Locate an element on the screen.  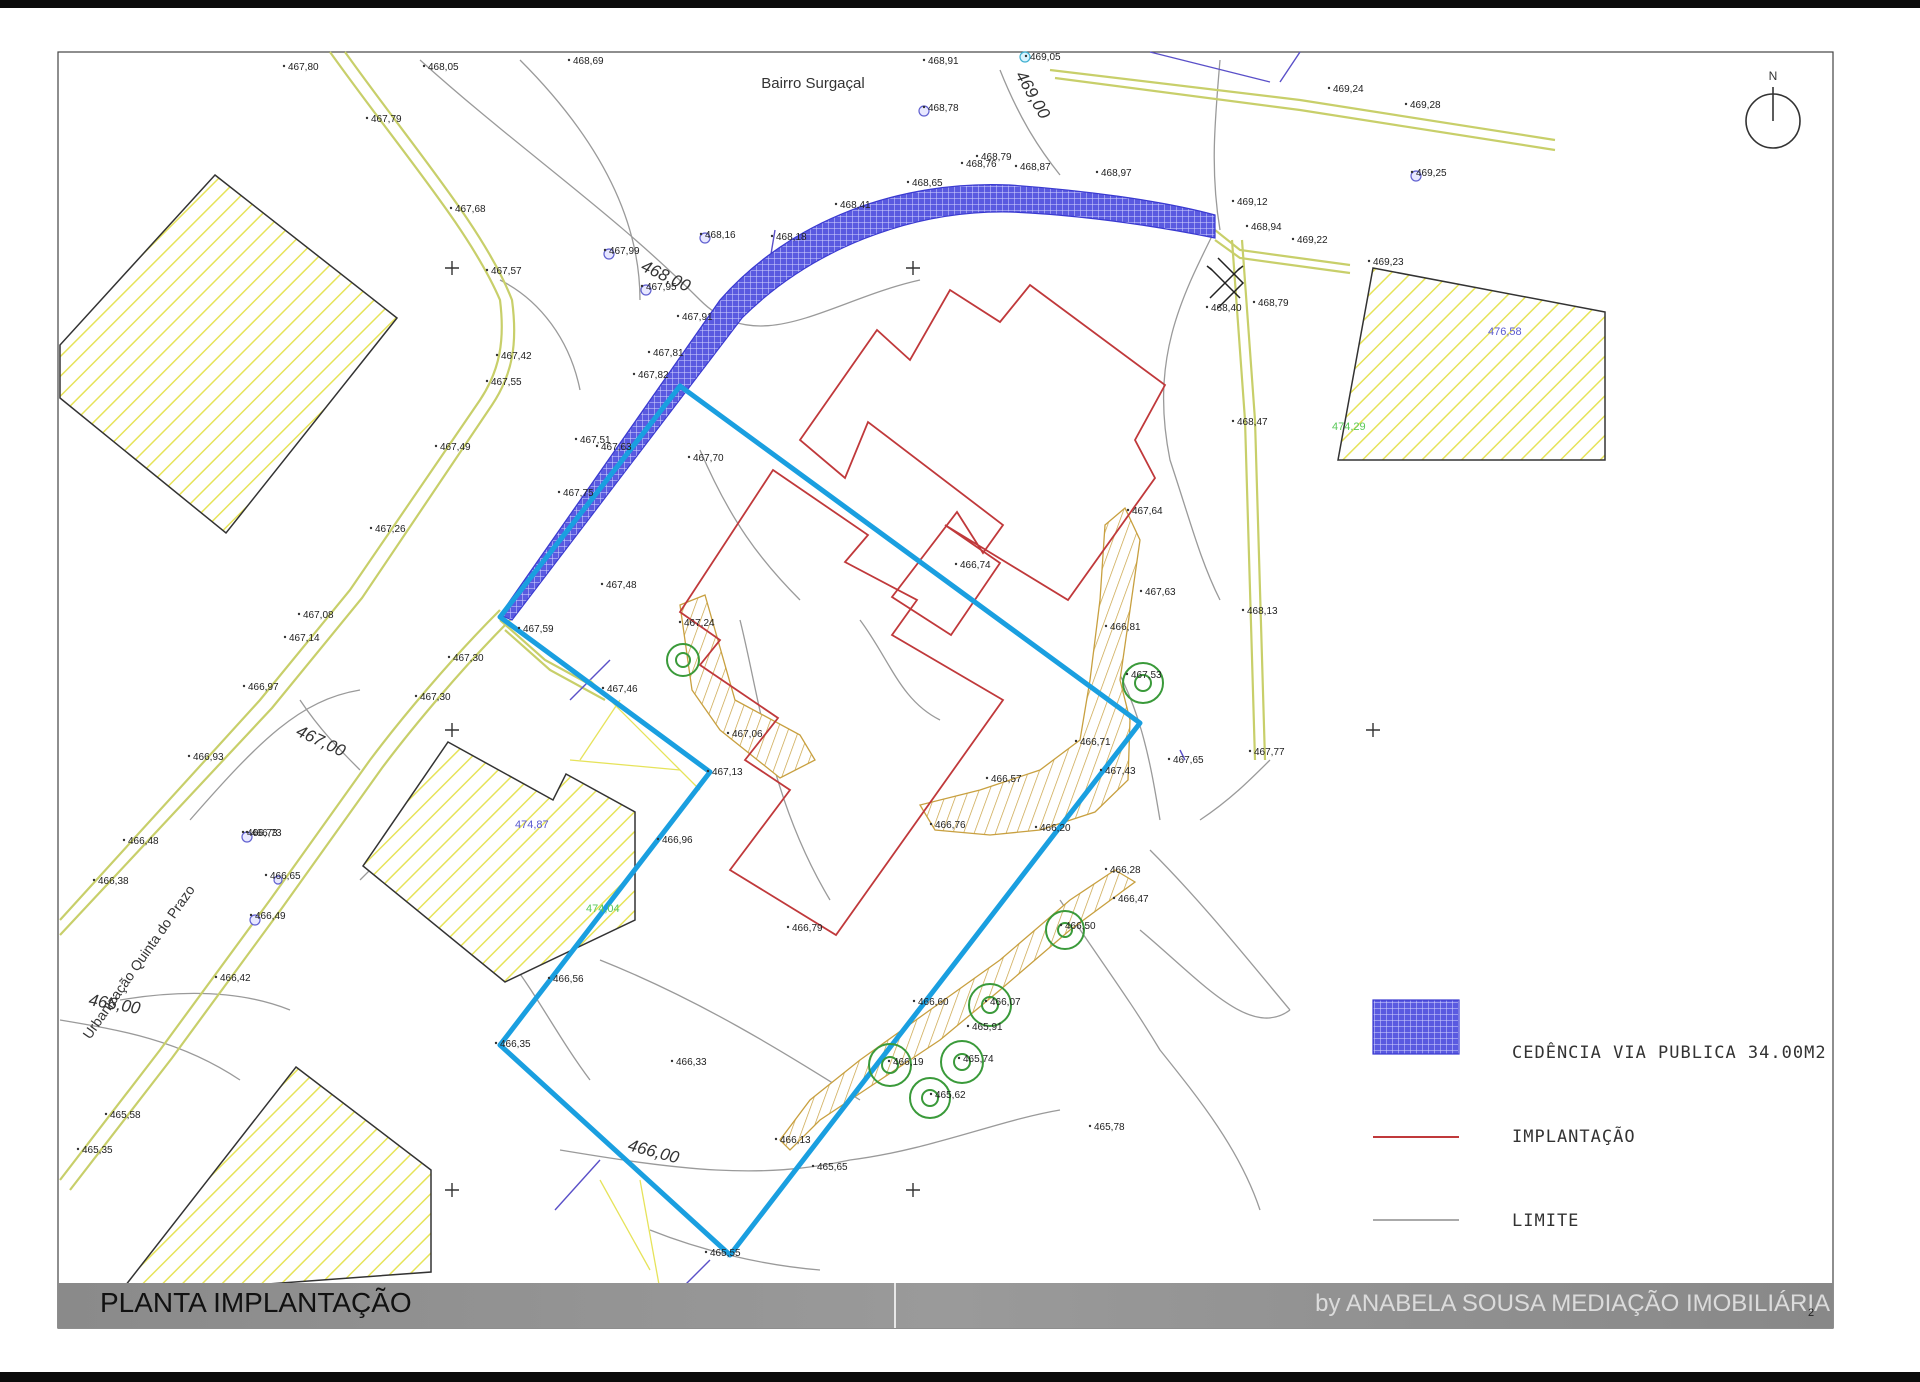
elevation-label: 466,19 is located at coordinates (908, 1062).